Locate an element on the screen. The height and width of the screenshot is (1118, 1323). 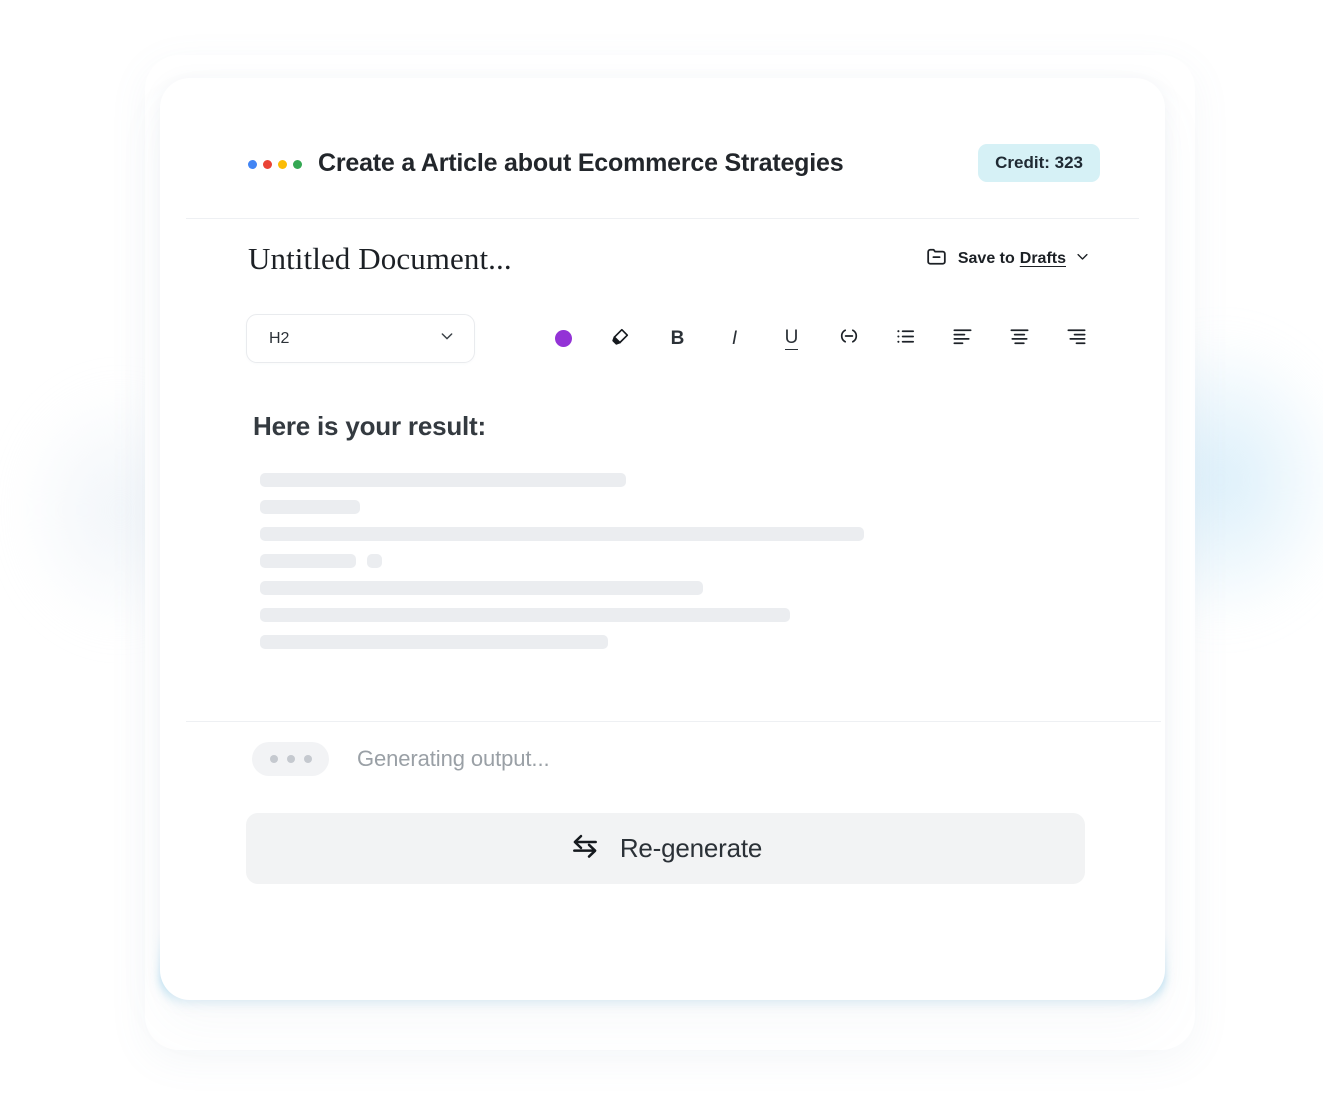
bold-button: B is located at coordinates (677, 339).